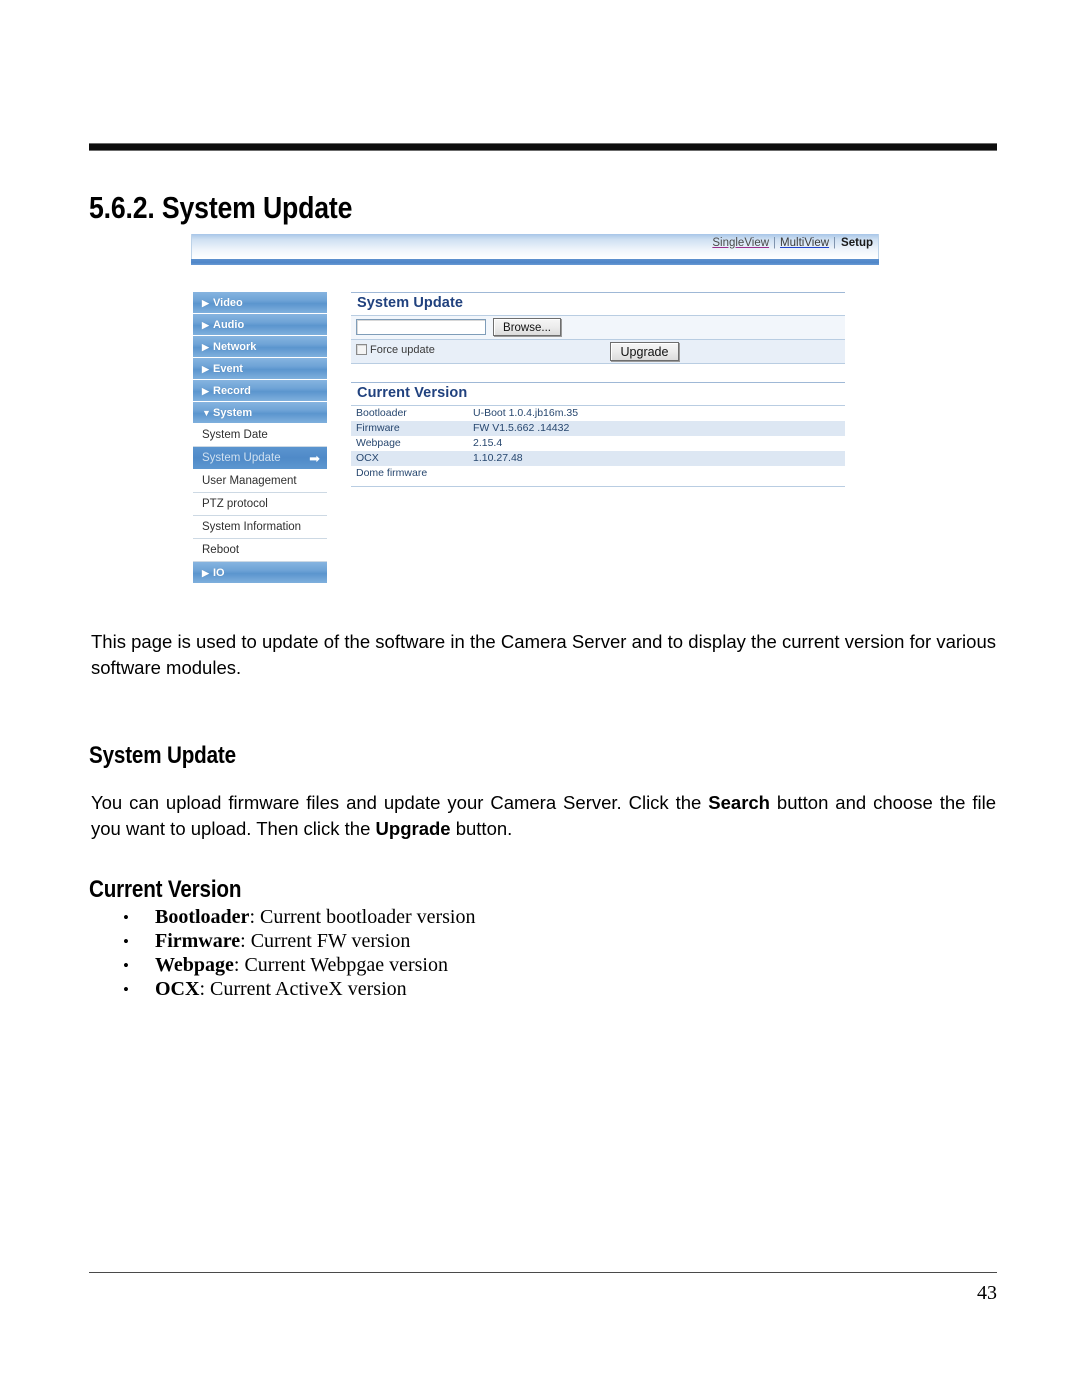 The image size is (1080, 1397). What do you see at coordinates (340, 965) in the screenshot?
I see `list-item-desc: : Current Webpgae version` at bounding box center [340, 965].